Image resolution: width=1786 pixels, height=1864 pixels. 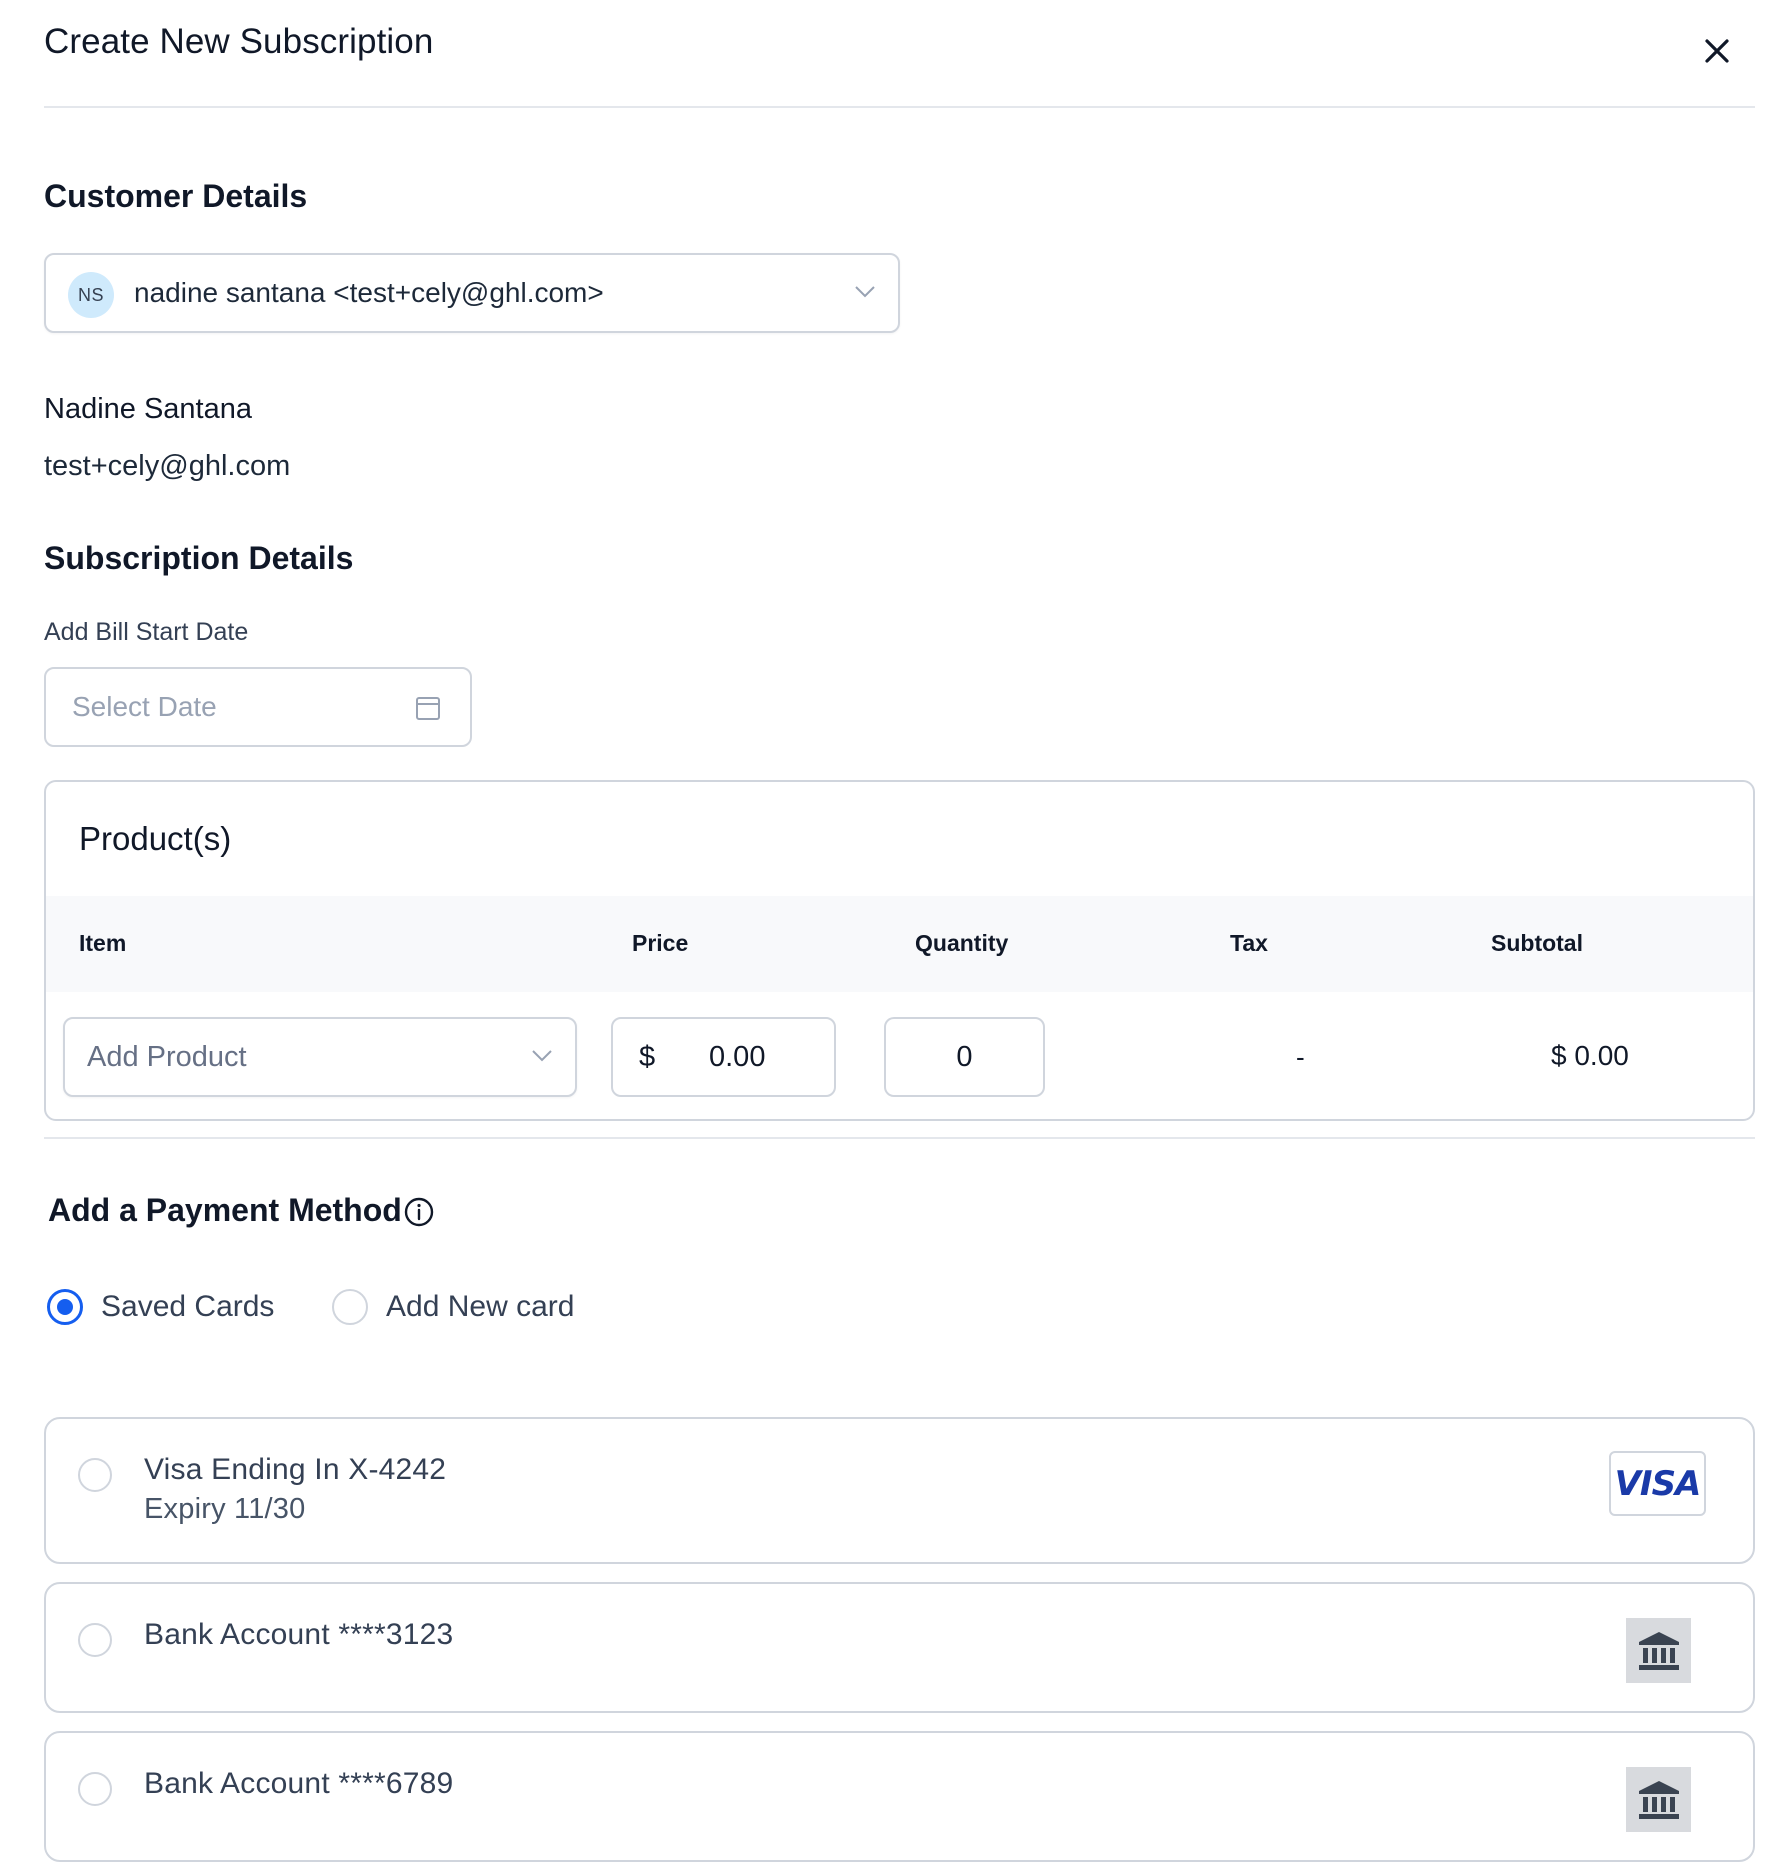 What do you see at coordinates (95, 1475) in the screenshot?
I see `saved-card-radio` at bounding box center [95, 1475].